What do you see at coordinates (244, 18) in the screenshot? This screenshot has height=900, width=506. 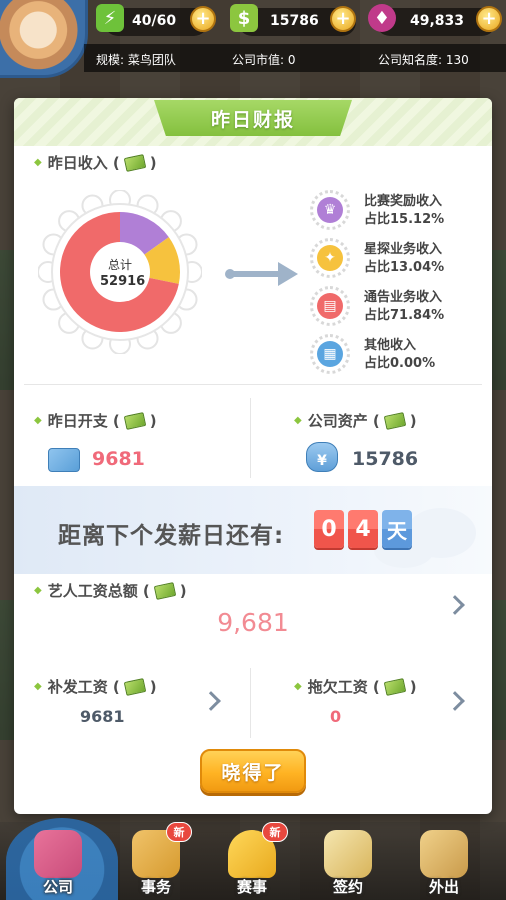 I see `cash-icon: $` at bounding box center [244, 18].